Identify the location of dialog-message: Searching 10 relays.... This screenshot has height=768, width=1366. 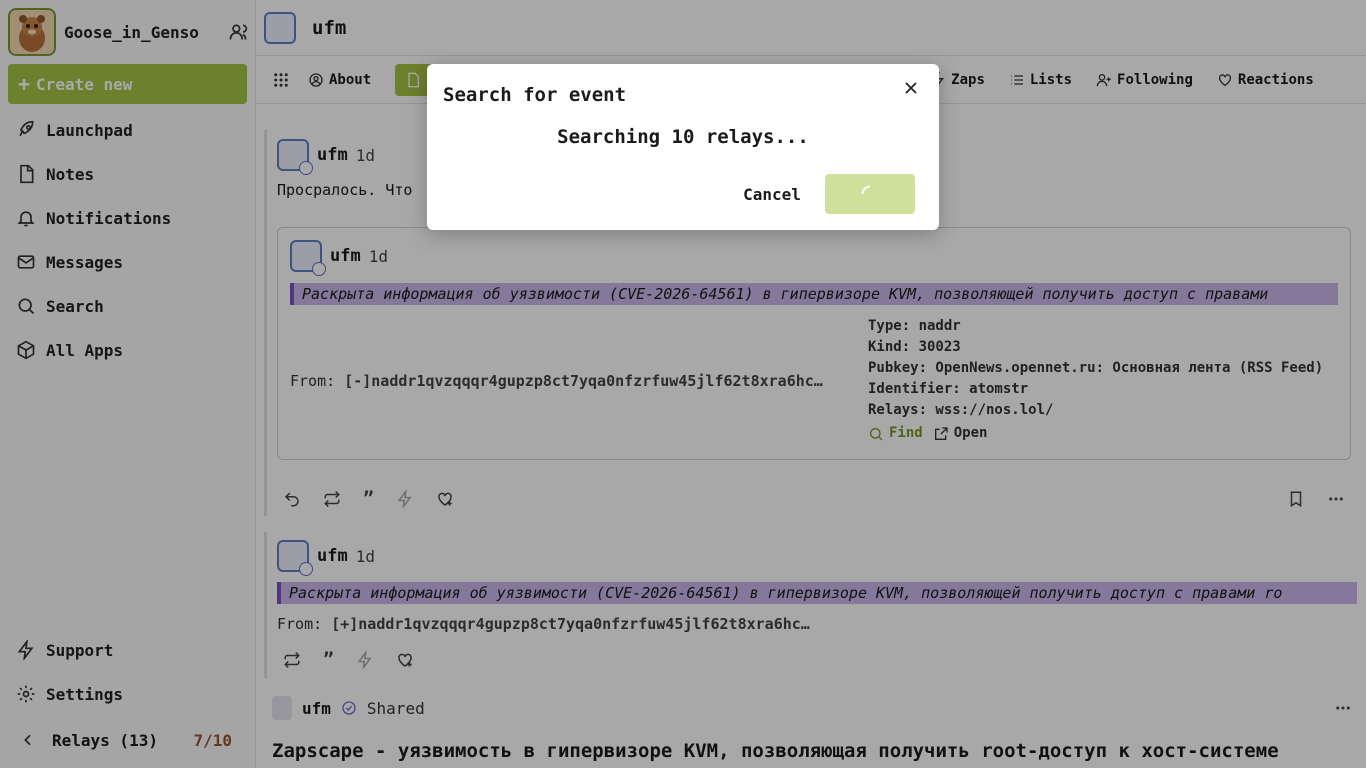
(683, 137).